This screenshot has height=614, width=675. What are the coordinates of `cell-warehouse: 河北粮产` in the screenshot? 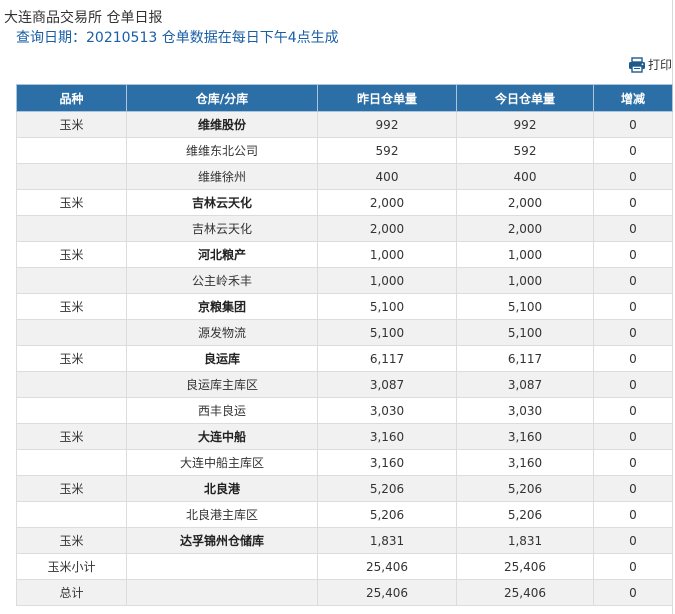 It's located at (222, 254).